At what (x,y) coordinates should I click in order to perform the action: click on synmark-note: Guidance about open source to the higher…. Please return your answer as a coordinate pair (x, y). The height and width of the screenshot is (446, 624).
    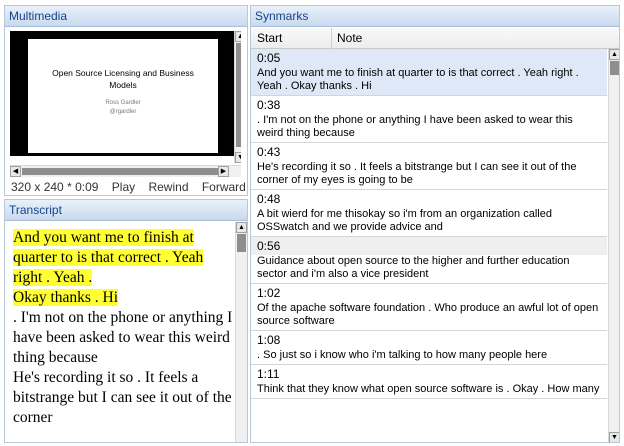
    Looking at the image, I should click on (413, 267).